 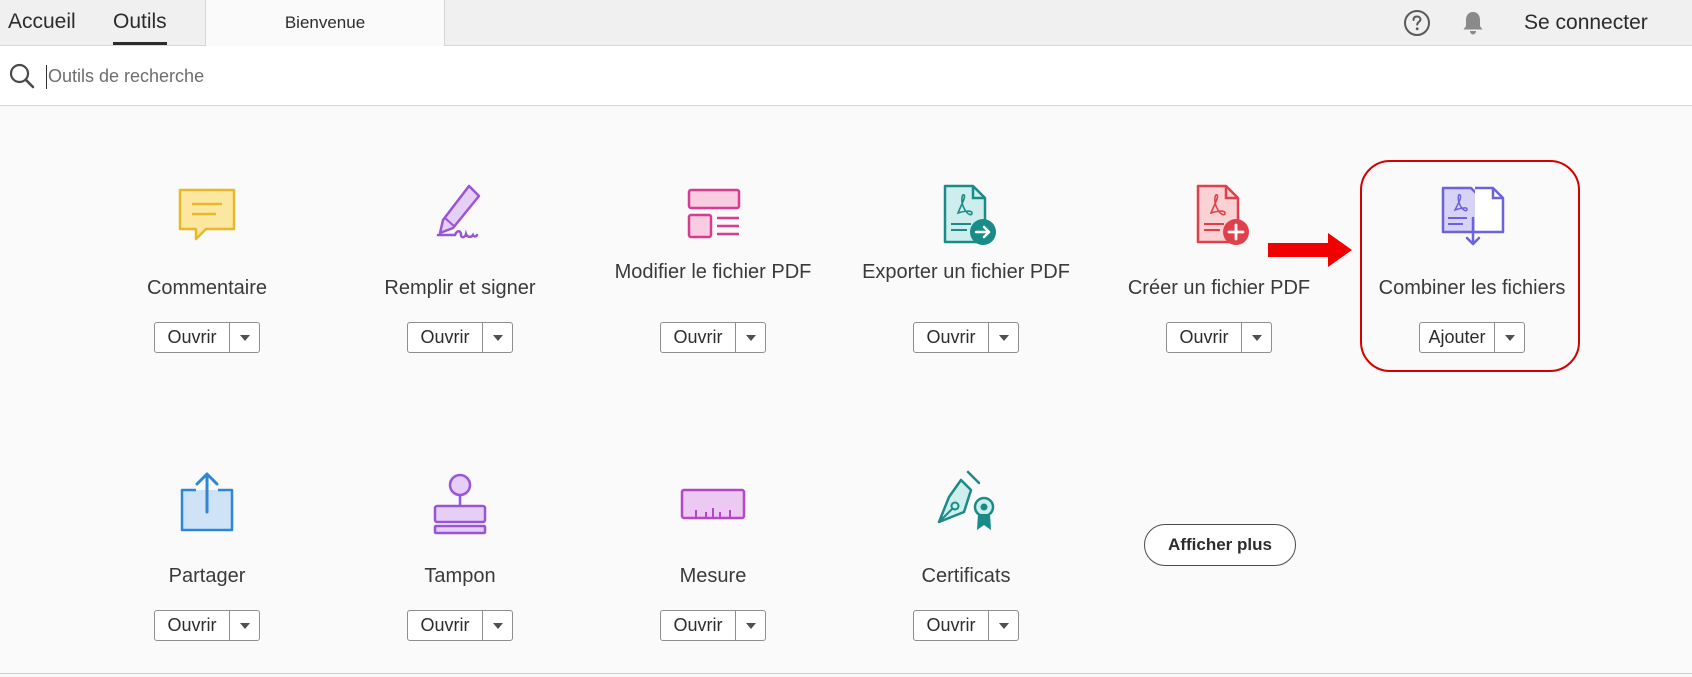 What do you see at coordinates (460, 288) in the screenshot?
I see `tool-name: Remplir et signer` at bounding box center [460, 288].